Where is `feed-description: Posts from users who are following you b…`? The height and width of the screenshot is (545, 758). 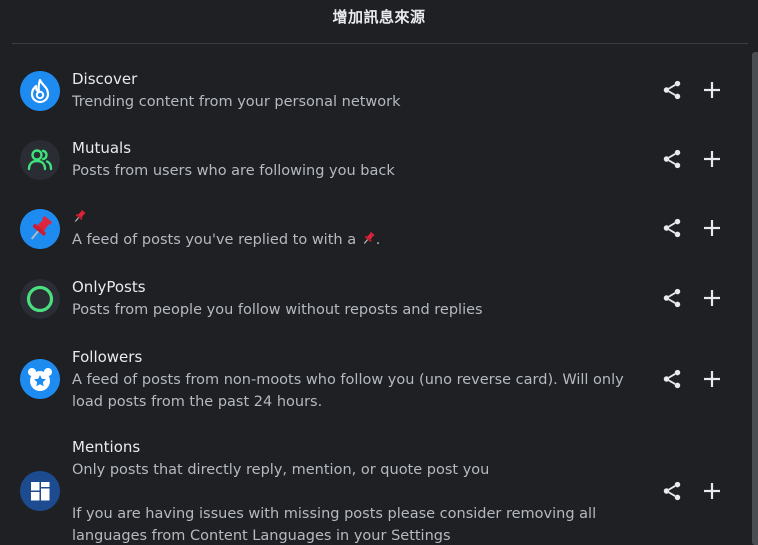
feed-description: Posts from users who are following you b… is located at coordinates (233, 171).